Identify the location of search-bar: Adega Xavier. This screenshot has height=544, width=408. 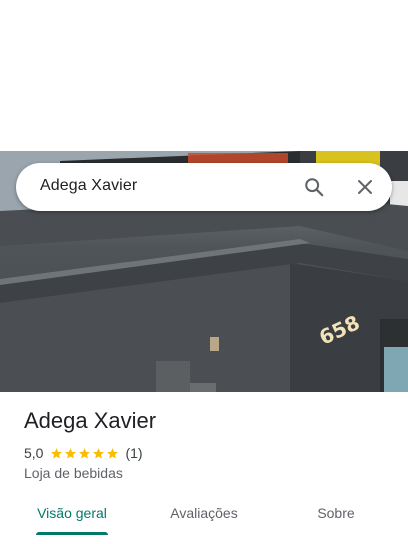
(204, 187).